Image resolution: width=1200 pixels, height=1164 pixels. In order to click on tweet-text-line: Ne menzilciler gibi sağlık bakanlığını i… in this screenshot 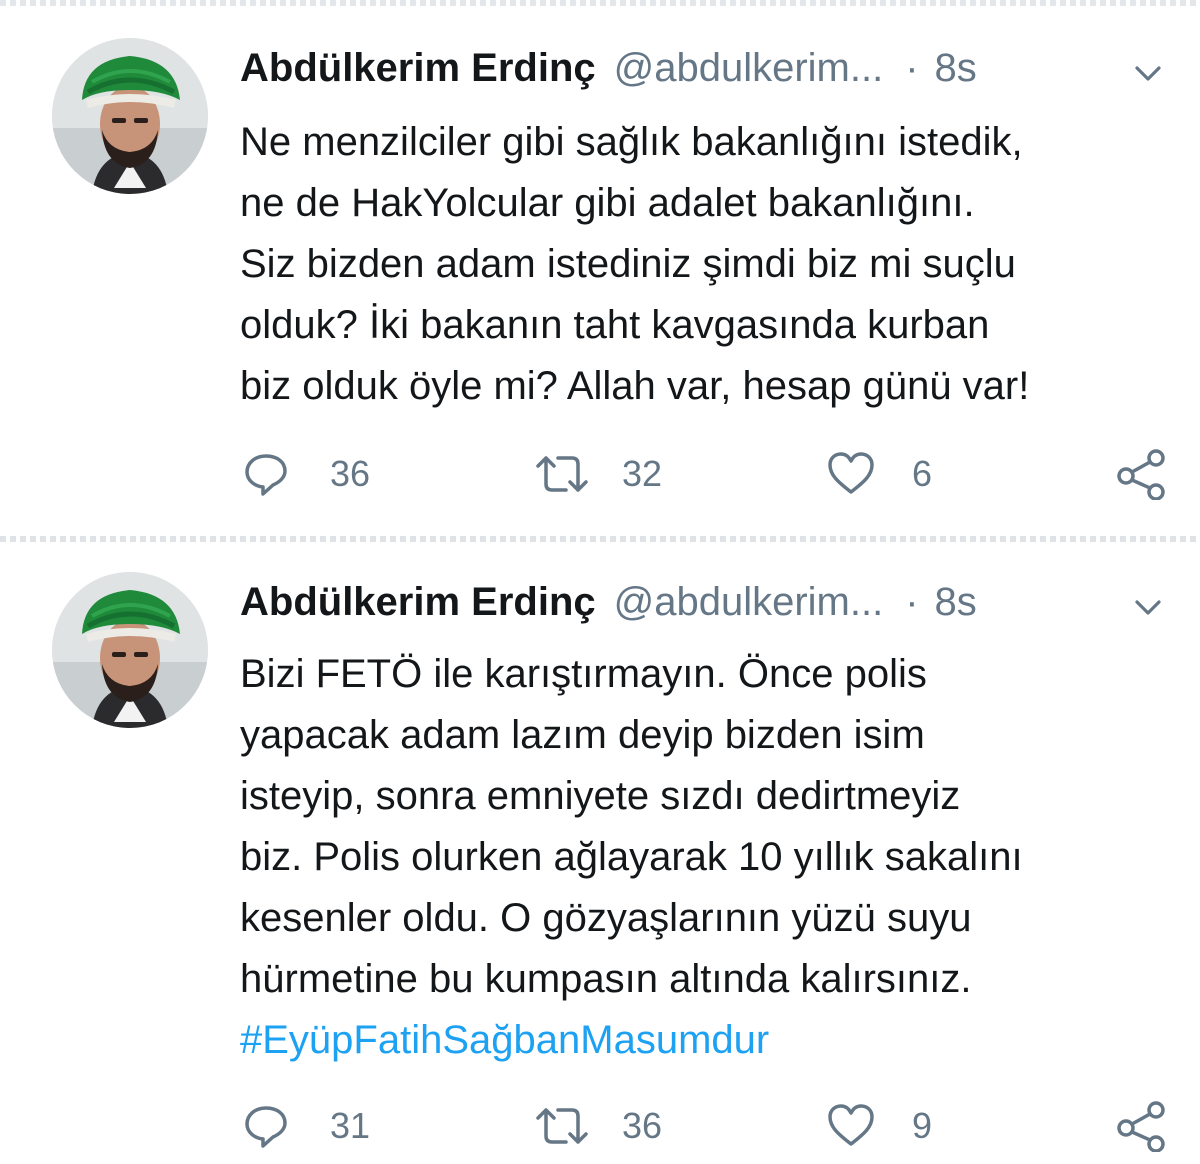, I will do `click(631, 142)`.